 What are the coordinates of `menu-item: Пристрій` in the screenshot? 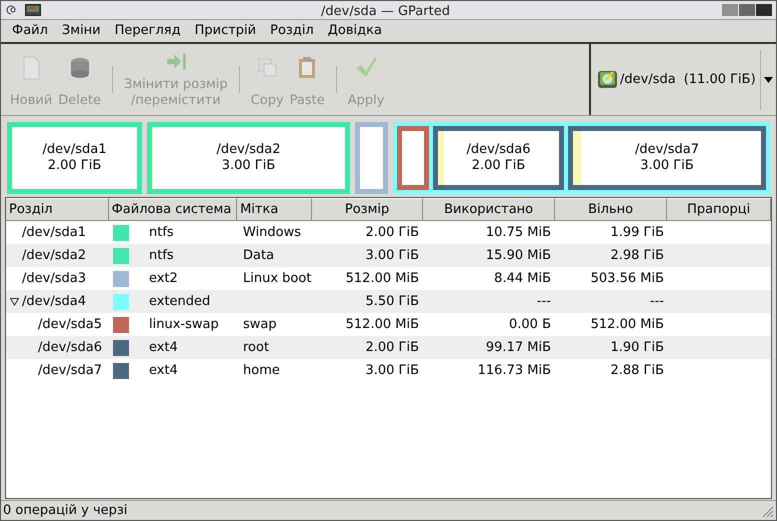 It's located at (225, 31).